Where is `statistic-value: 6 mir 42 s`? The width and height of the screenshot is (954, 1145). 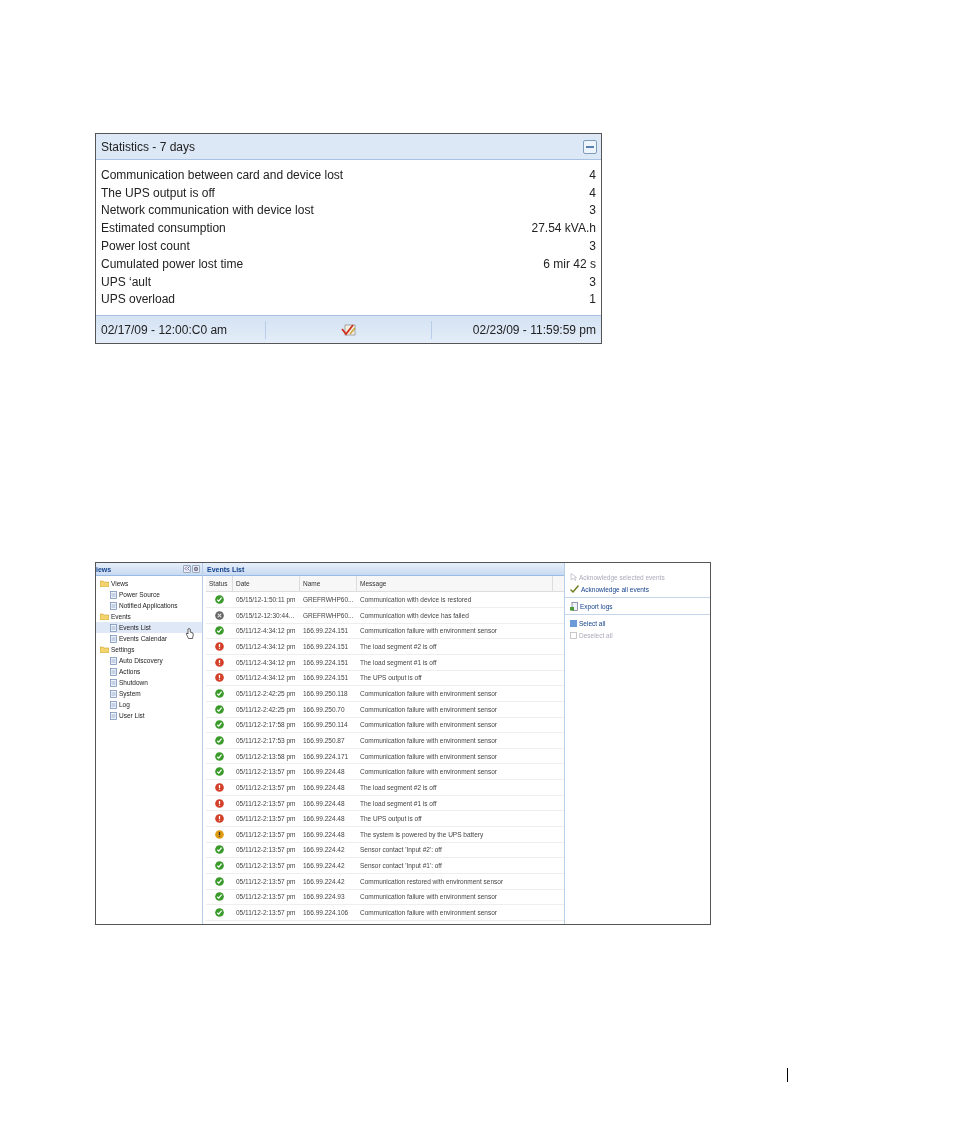
statistic-value: 6 mir 42 s is located at coordinates (569, 263).